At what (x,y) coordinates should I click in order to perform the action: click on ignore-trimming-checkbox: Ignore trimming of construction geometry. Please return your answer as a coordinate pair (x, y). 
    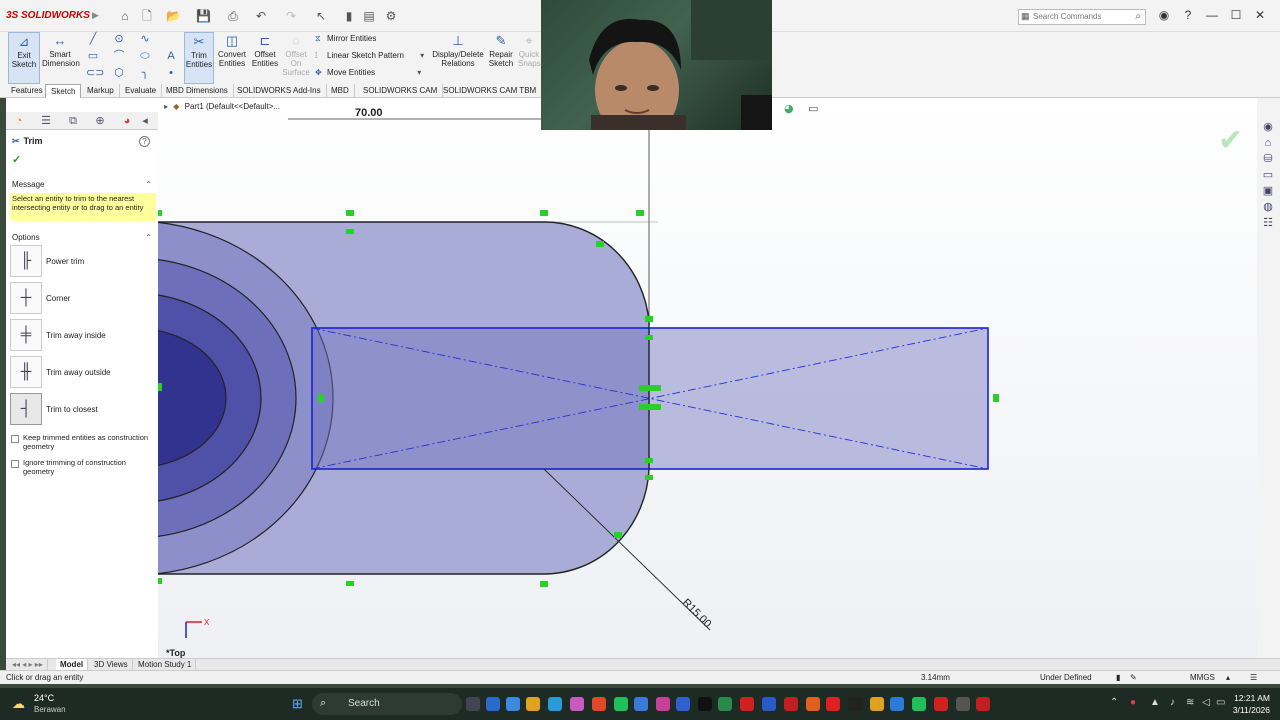
    Looking at the image, I should click on (84, 467).